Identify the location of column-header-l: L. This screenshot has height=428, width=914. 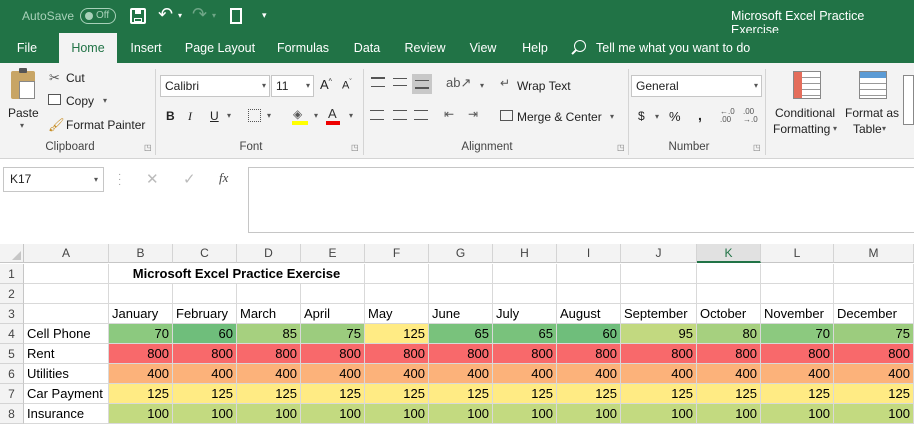
(797, 253).